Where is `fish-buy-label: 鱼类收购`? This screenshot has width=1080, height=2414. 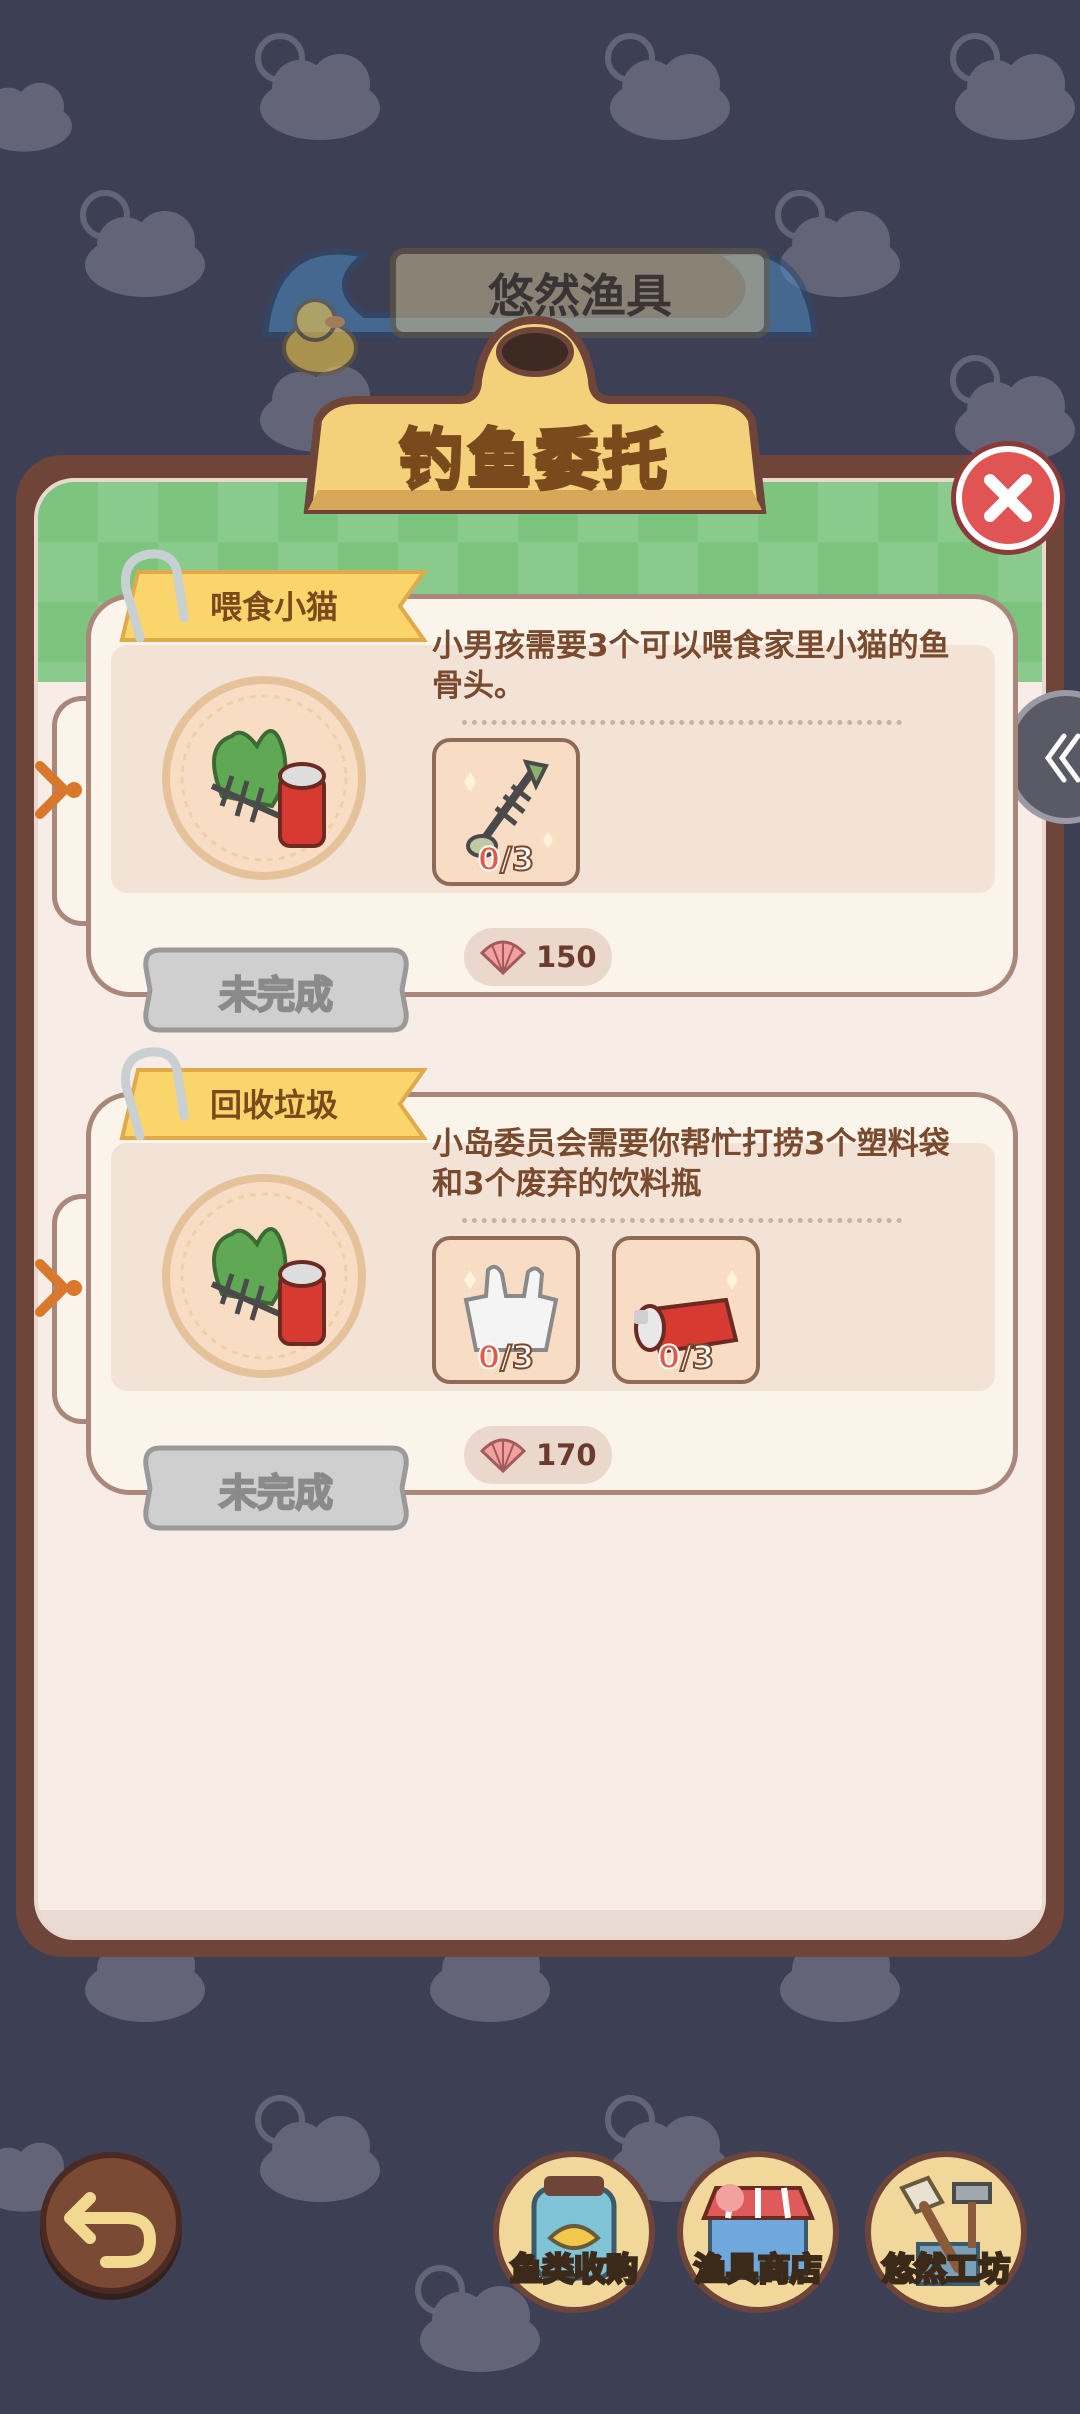
fish-buy-label: 鱼类收购 is located at coordinates (573, 2269).